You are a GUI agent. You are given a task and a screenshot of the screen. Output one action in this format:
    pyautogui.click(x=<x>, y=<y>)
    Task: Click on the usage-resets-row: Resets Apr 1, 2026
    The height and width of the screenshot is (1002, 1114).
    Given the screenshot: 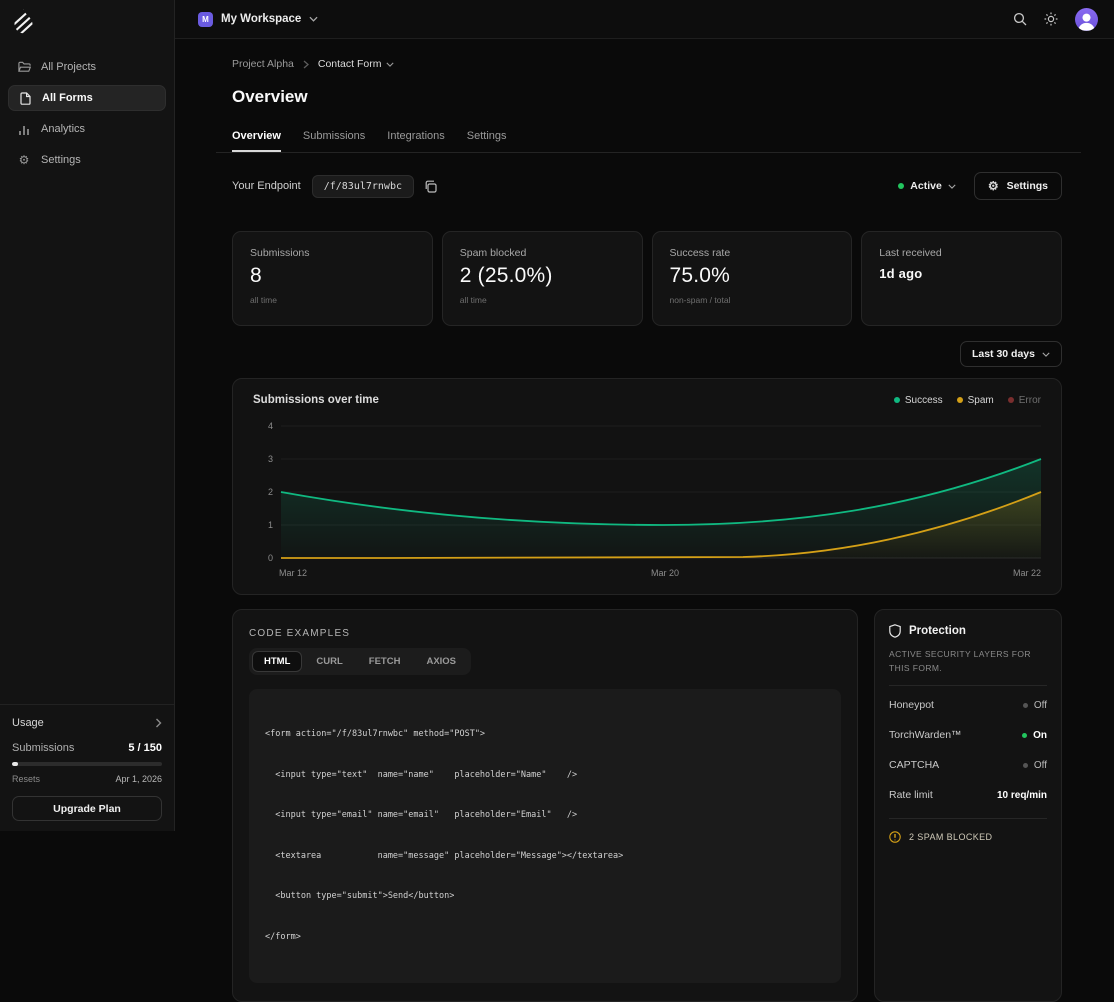 What is the action you would take?
    pyautogui.click(x=87, y=779)
    